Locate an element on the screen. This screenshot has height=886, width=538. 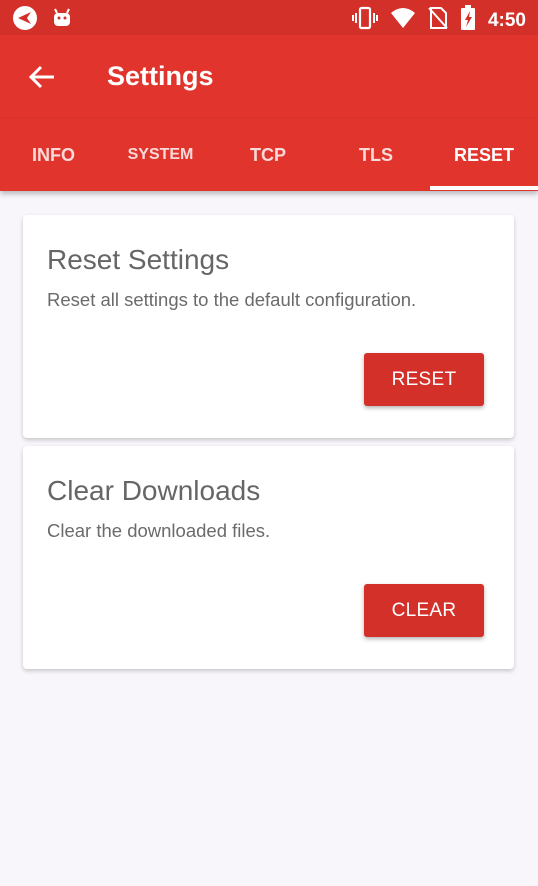
tab-tcp: TCP is located at coordinates (268, 155).